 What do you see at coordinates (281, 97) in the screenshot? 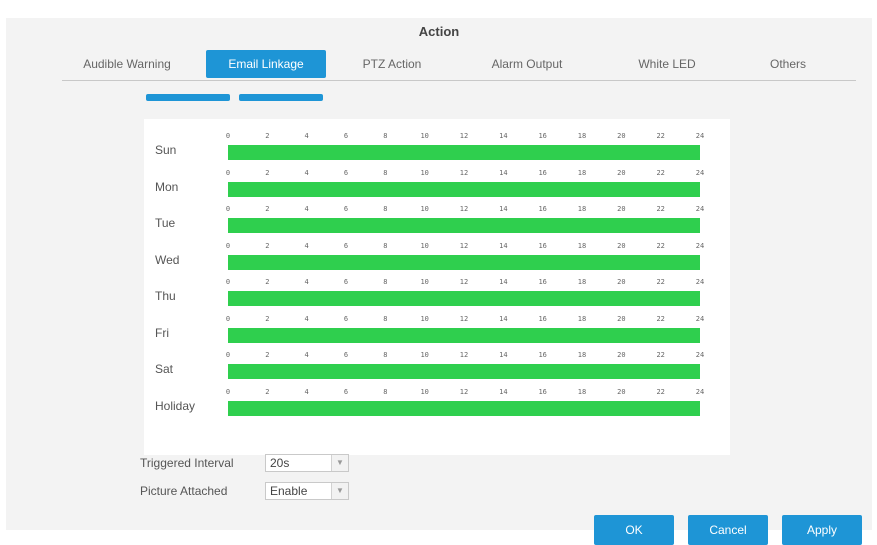
I see `schedule-clear-button` at bounding box center [281, 97].